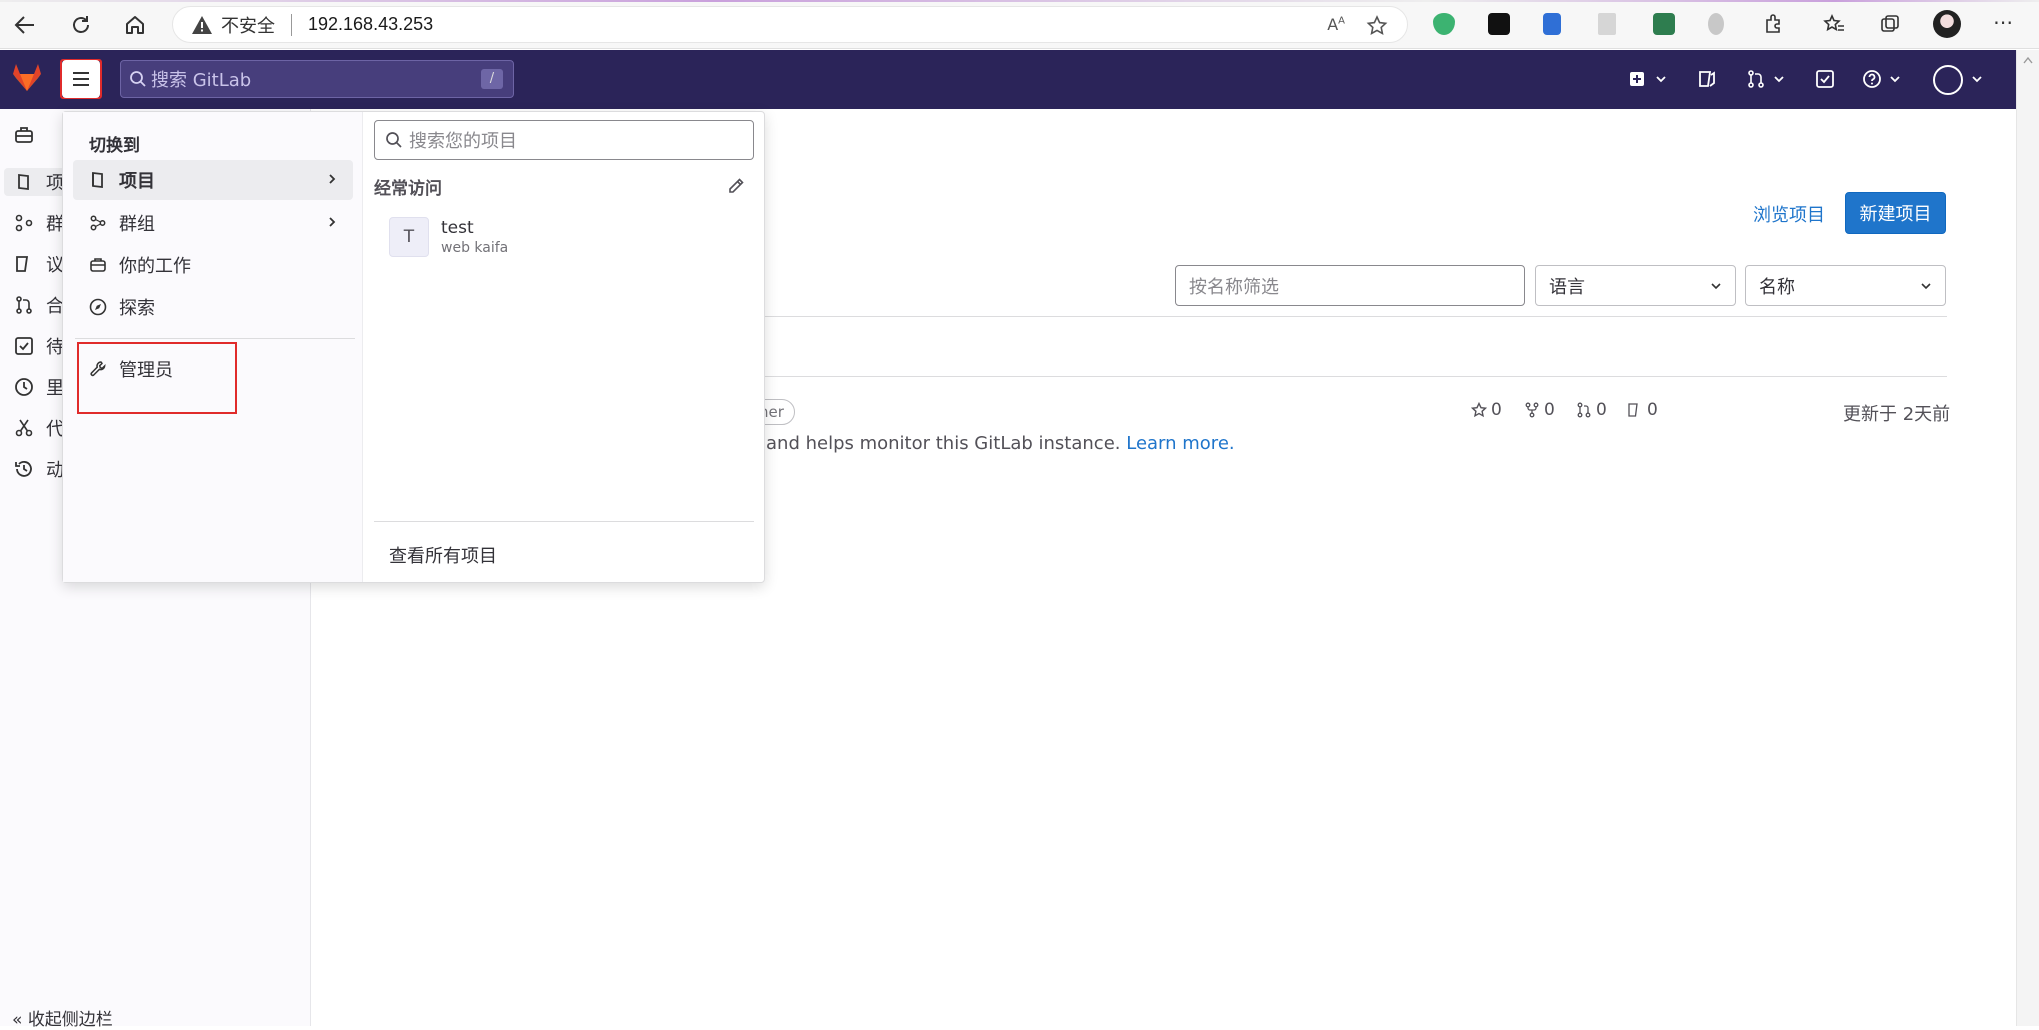 The image size is (2039, 1030). What do you see at coordinates (1948, 80) in the screenshot?
I see `user-avatar` at bounding box center [1948, 80].